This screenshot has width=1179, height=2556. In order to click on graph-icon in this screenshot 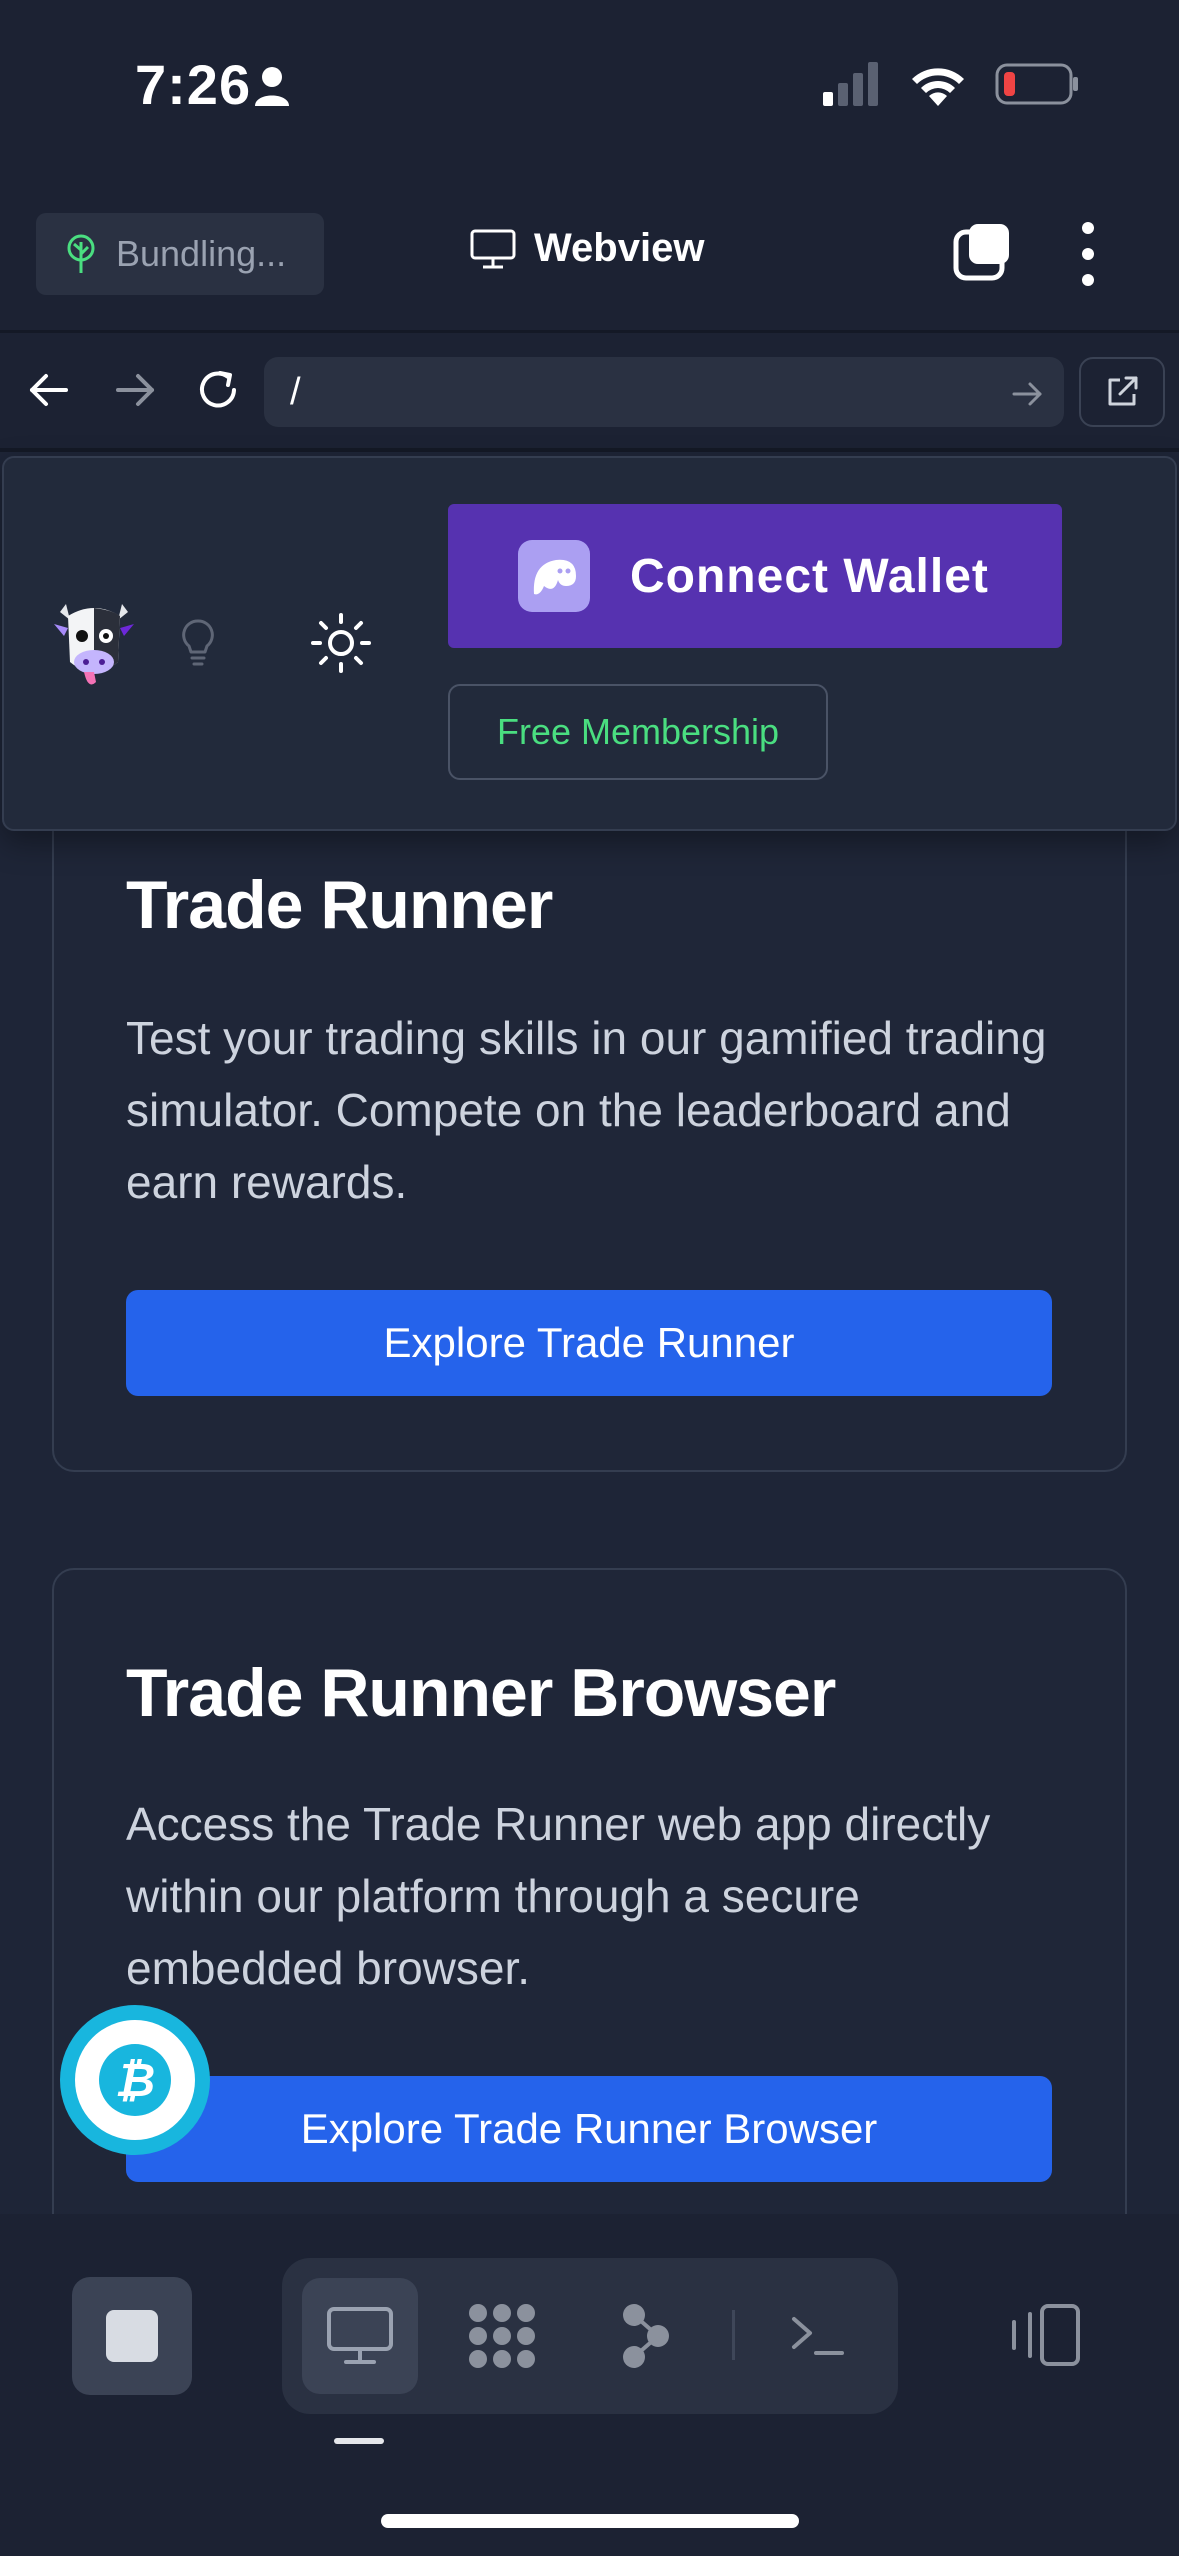, I will do `click(646, 2336)`.